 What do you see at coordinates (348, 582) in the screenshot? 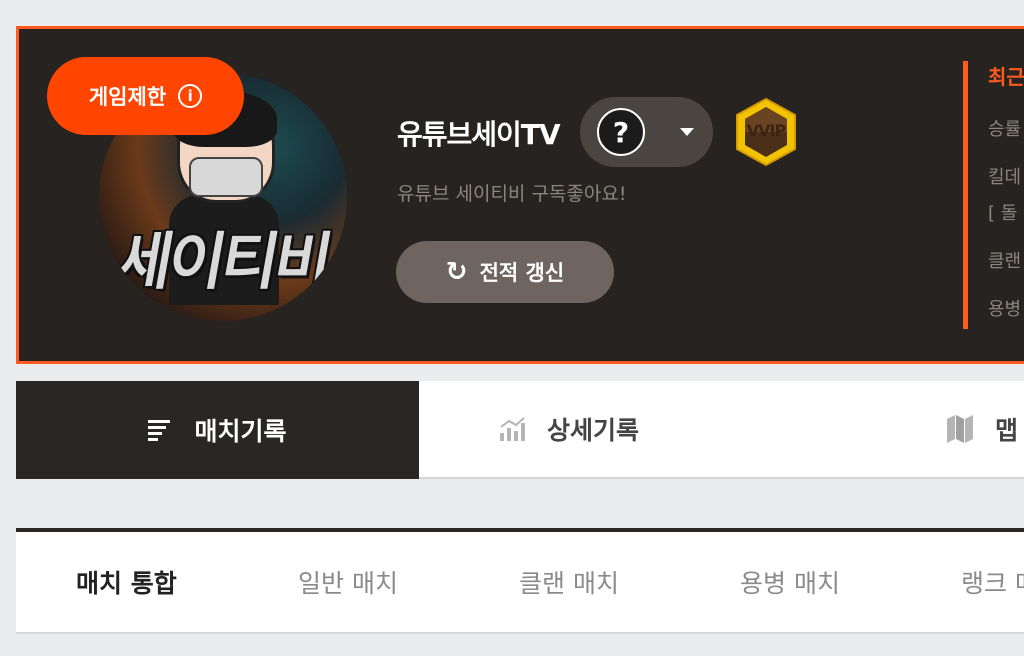
I see `subtab-normal-matches: 일반 매치` at bounding box center [348, 582].